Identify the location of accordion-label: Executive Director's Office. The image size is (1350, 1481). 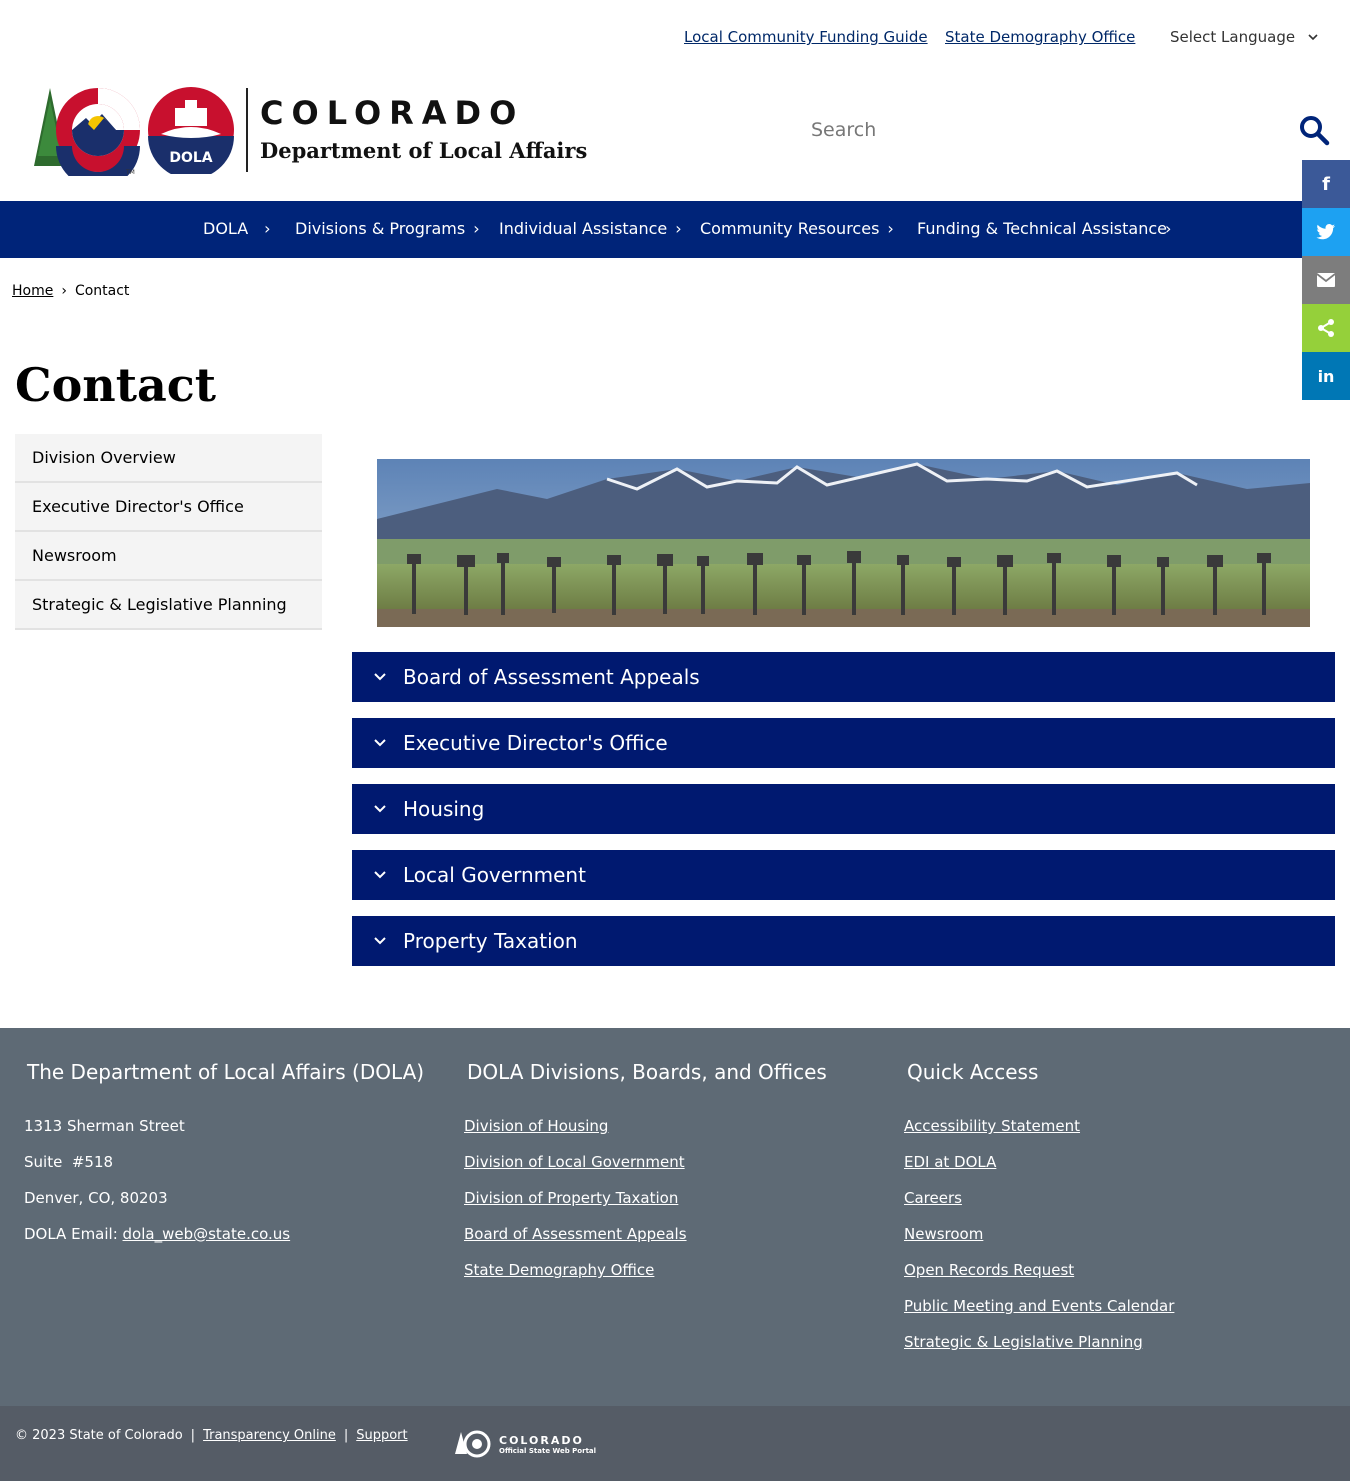
(535, 743).